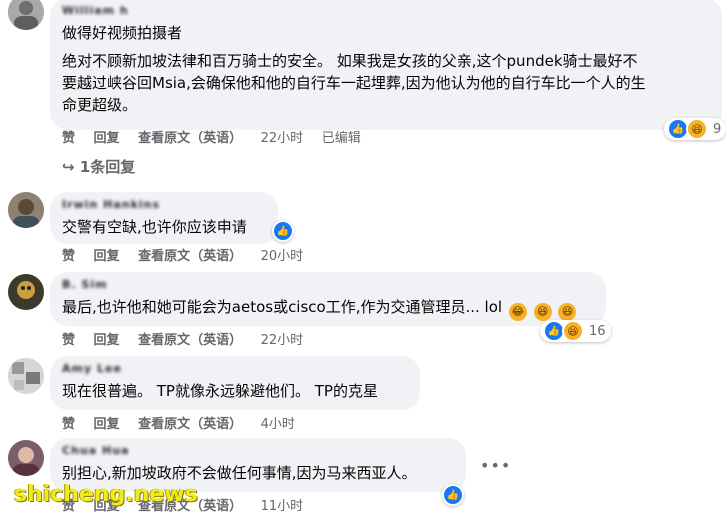 This screenshot has height=516, width=726. What do you see at coordinates (386, 11) in the screenshot?
I see `comment-author: William h` at bounding box center [386, 11].